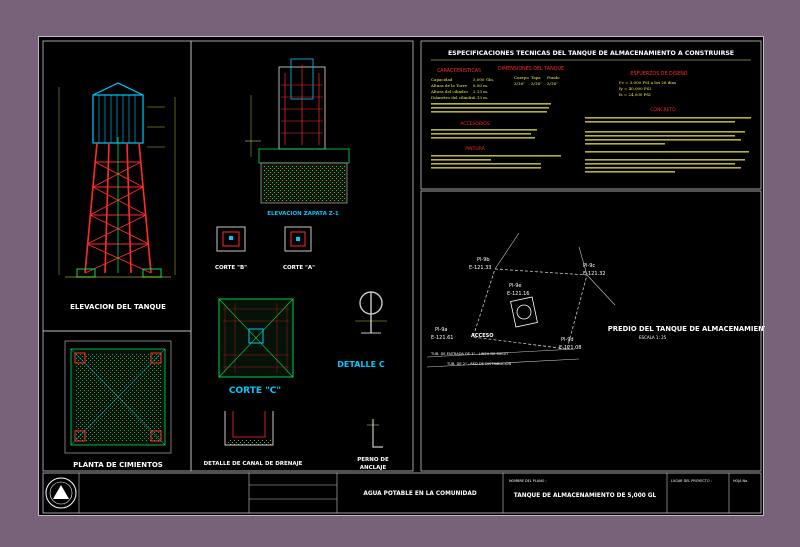 This screenshot has height=547, width=800. I want to click on cut-c-drawing: CORTE "C", so click(256, 347).